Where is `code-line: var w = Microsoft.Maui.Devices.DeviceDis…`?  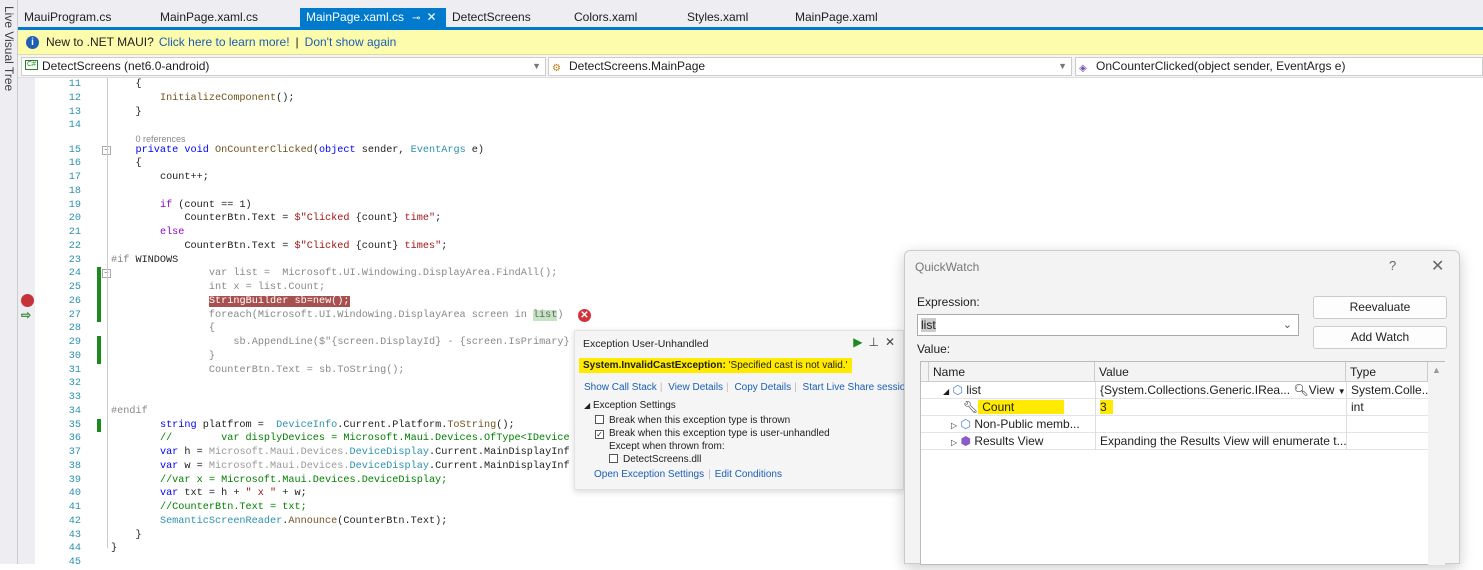 code-line: var w = Microsoft.Maui.Devices.DeviceDis… is located at coordinates (365, 467).